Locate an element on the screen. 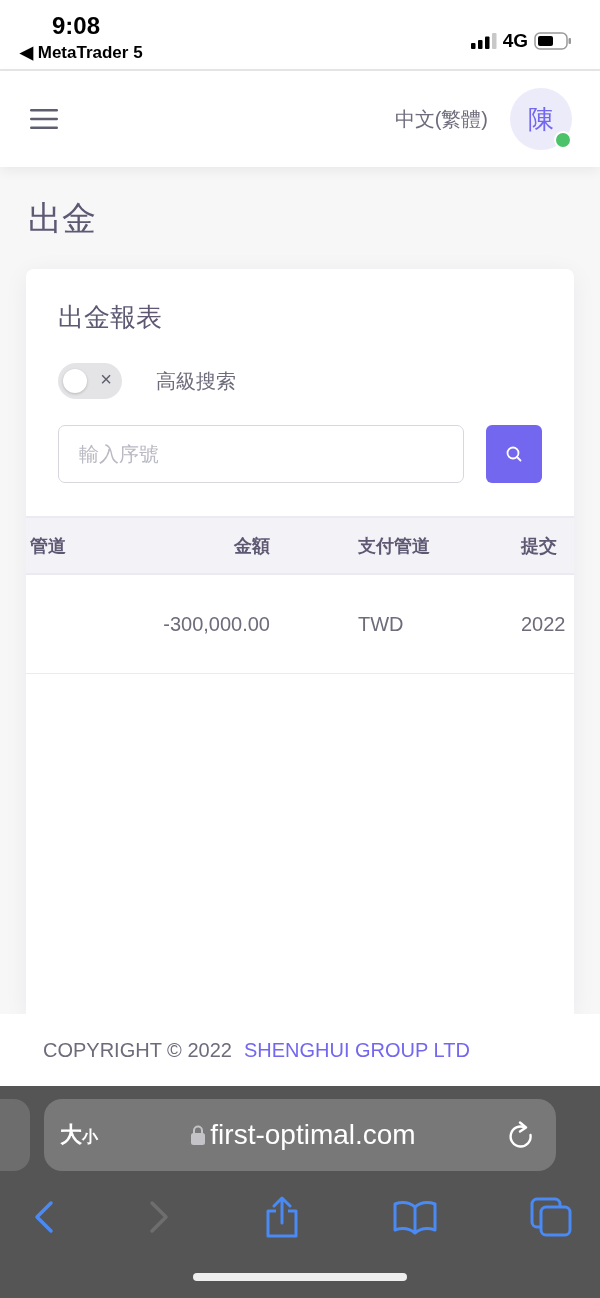 Image resolution: width=600 pixels, height=1298 pixels. user-avatar: 陳 is located at coordinates (541, 119).